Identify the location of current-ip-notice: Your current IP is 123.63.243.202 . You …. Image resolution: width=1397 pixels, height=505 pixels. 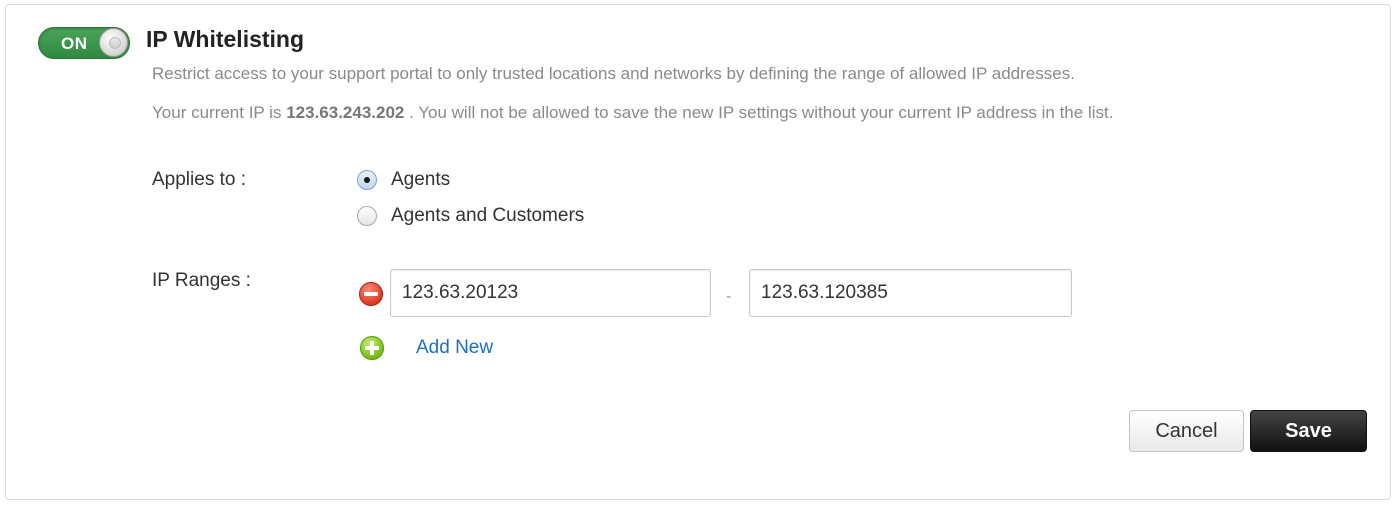
(632, 113).